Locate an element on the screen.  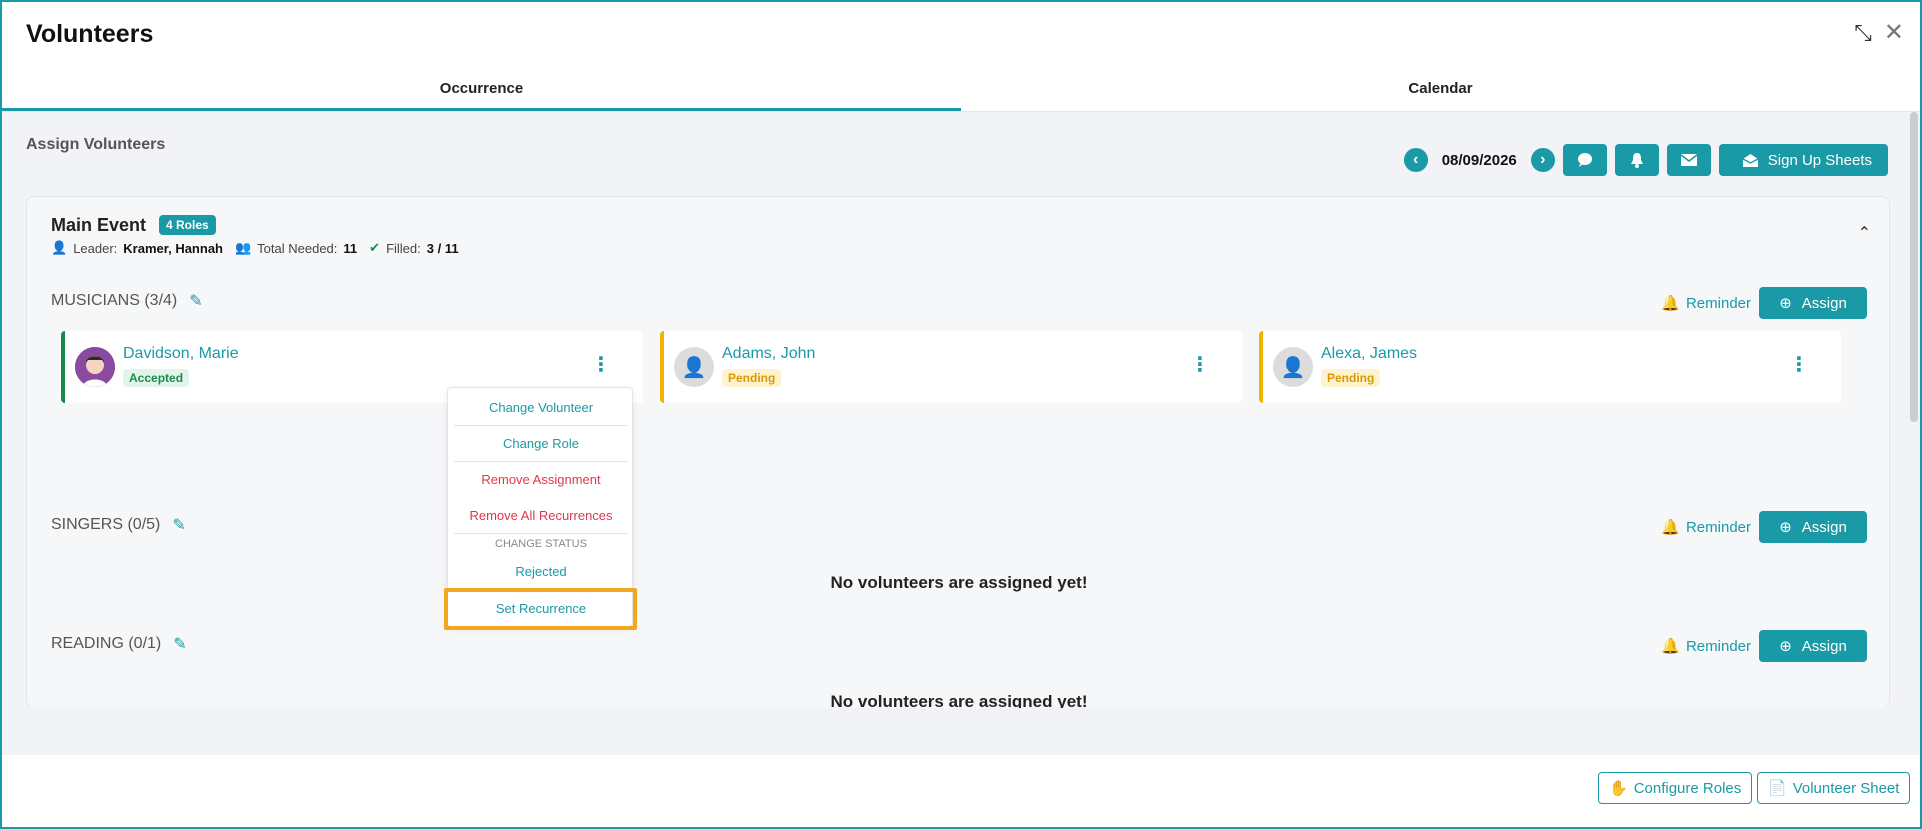
role-actions-reading: 🔔 Reminder ⊕ Assign is located at coordinates (1764, 646).